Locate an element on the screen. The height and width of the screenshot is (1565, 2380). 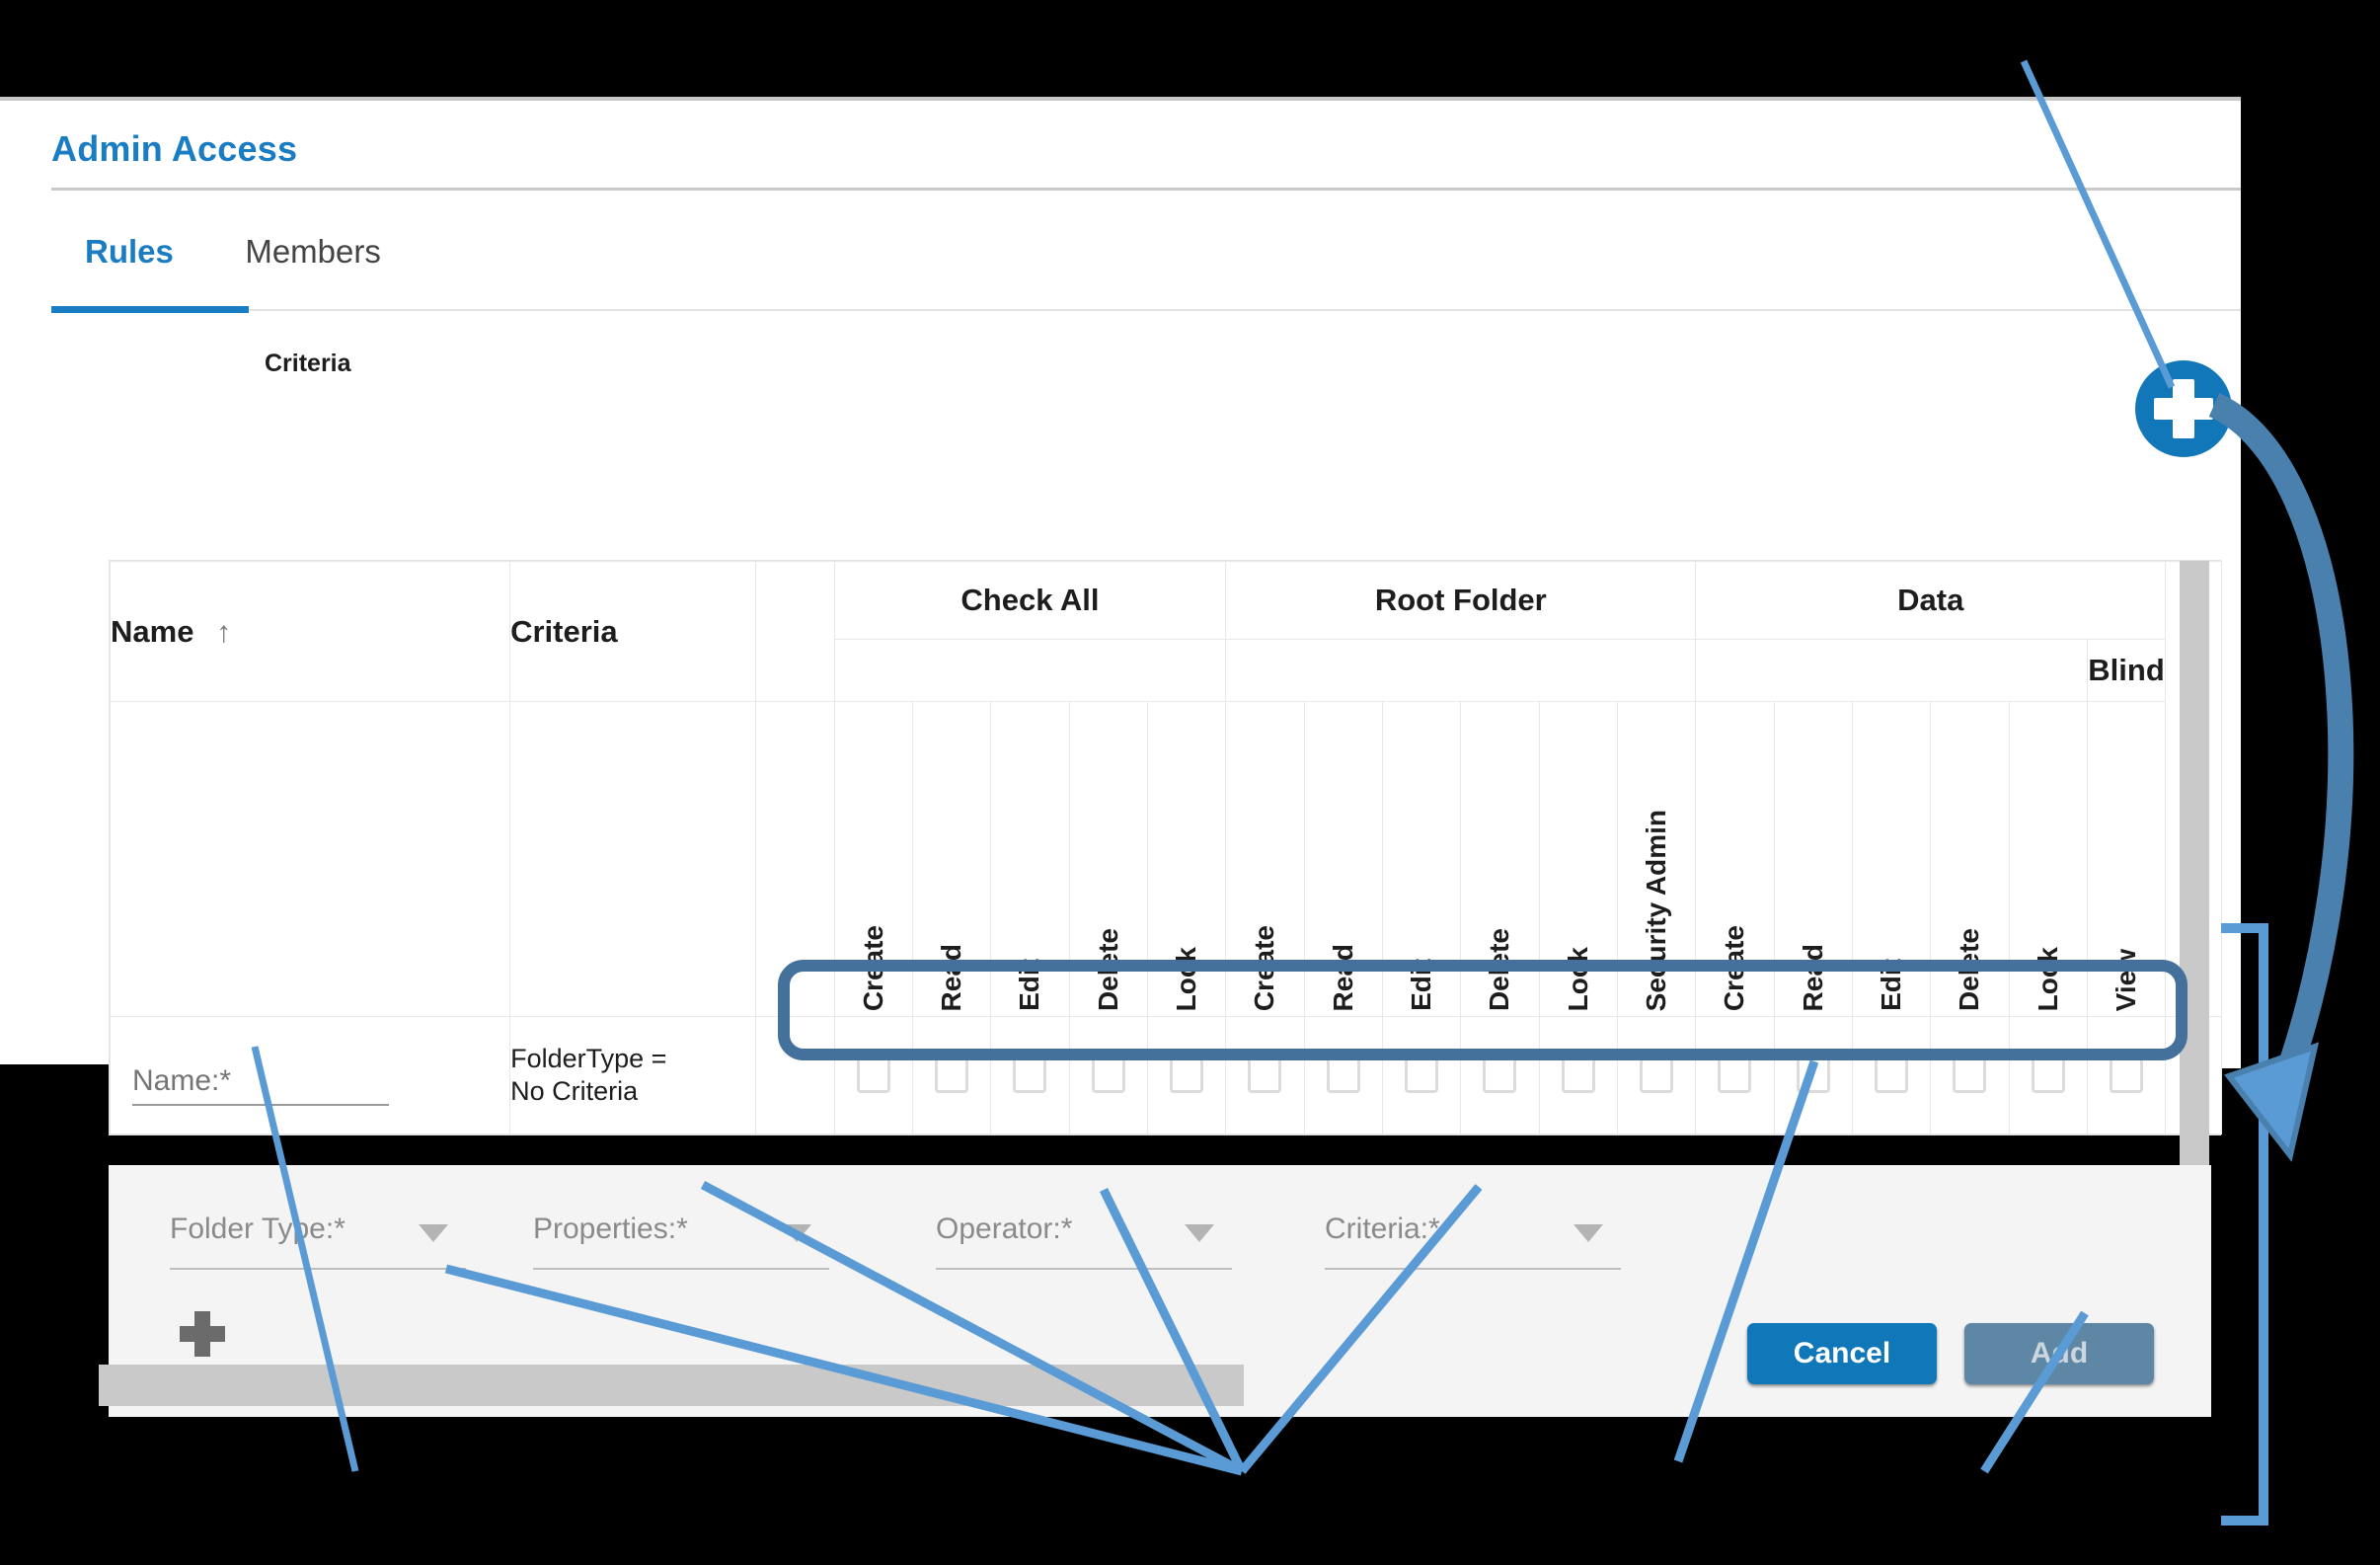
tab-active-indicator is located at coordinates (150, 309).